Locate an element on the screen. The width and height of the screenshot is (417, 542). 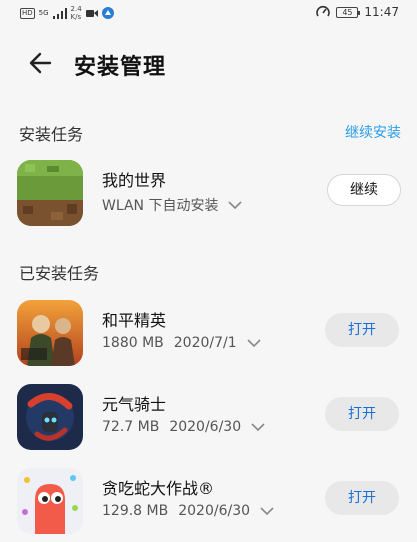
signal-icon is located at coordinates (59, 13).